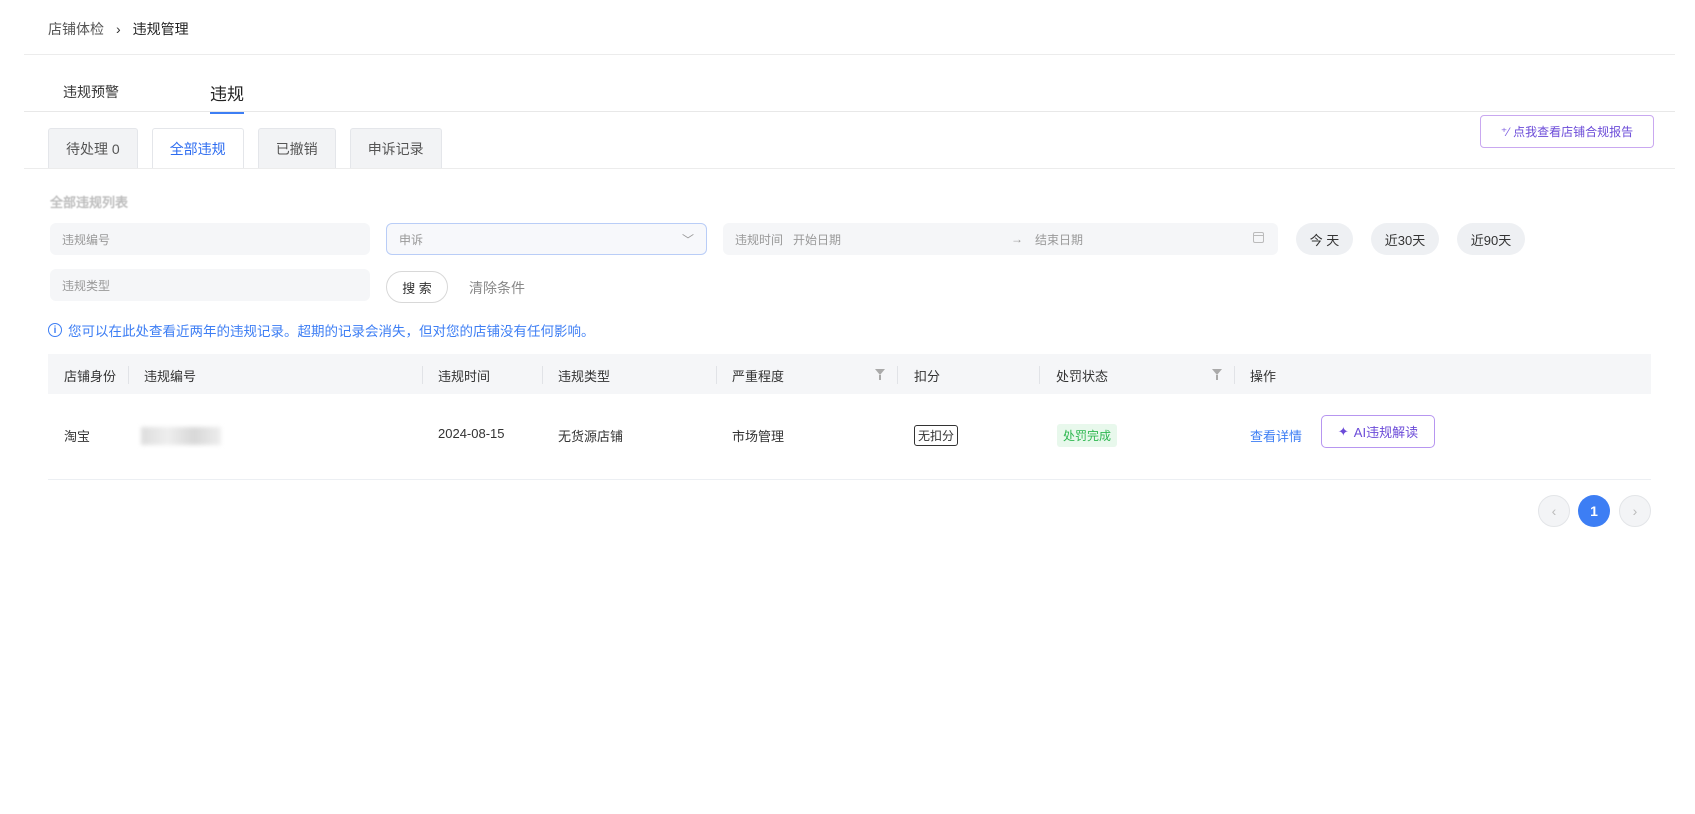 The width and height of the screenshot is (1695, 814). Describe the element at coordinates (1386, 432) in the screenshot. I see `ai-interpret-label: AI违规解读` at that location.